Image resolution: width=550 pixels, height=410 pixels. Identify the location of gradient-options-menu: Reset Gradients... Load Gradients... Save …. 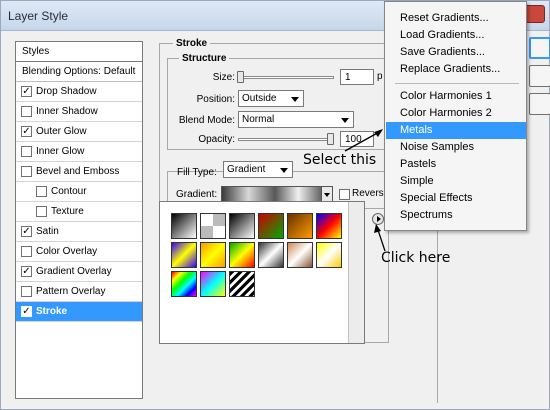
(455, 116).